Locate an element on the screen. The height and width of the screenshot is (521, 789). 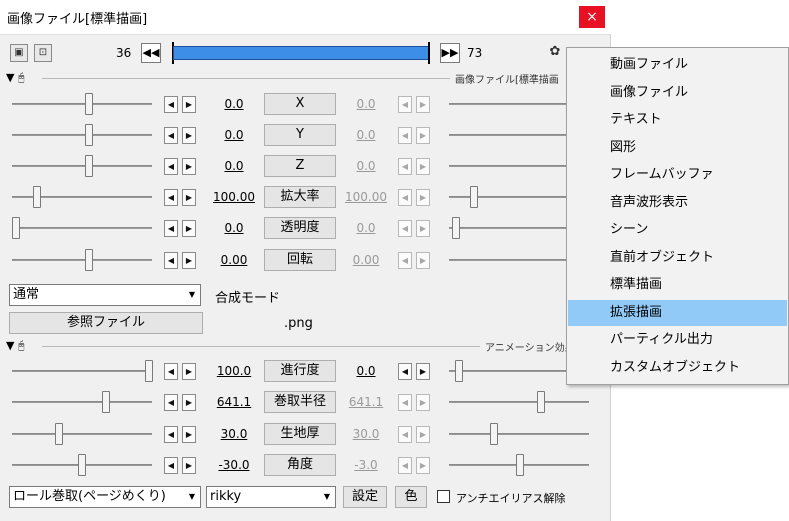
end-value: -3.0 is located at coordinates (366, 465).